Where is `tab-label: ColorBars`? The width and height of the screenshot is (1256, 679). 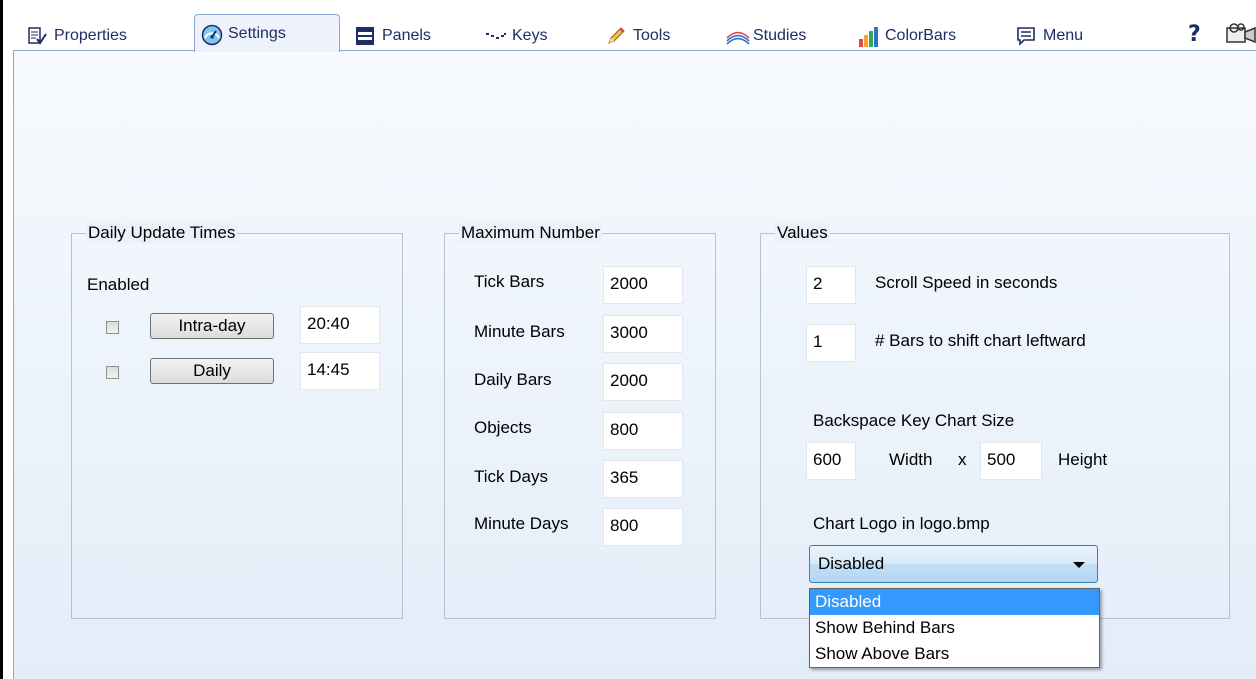
tab-label: ColorBars is located at coordinates (921, 35).